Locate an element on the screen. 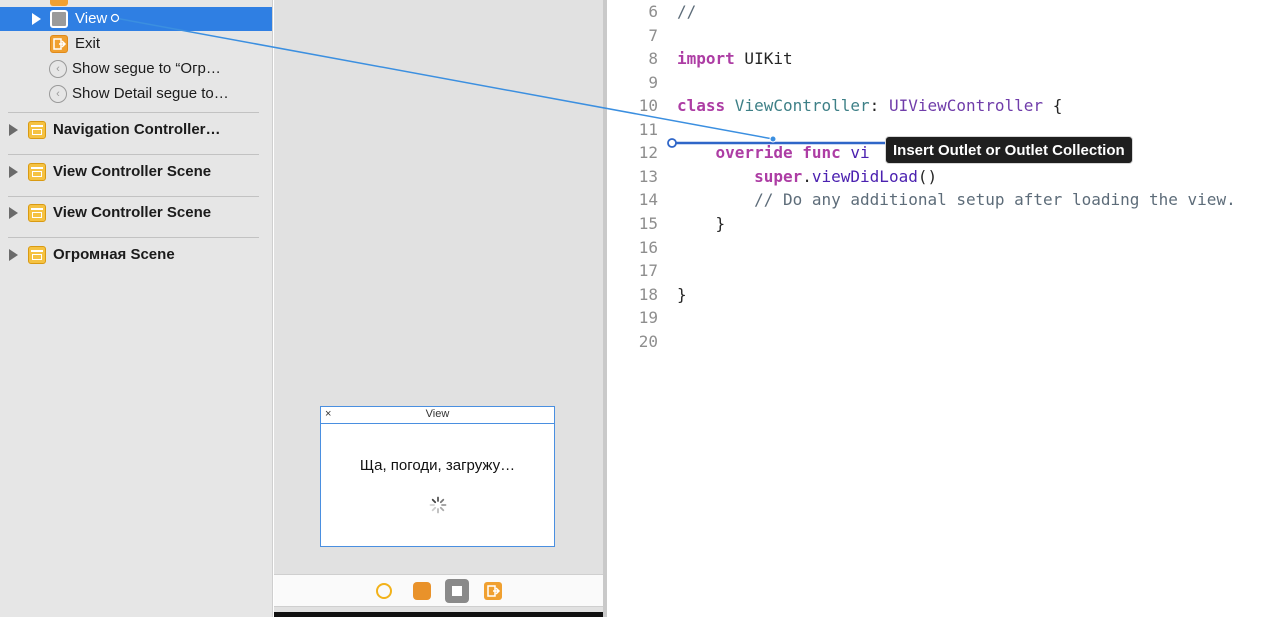 The height and width of the screenshot is (617, 1280). line-number: 10 is located at coordinates (648, 105).